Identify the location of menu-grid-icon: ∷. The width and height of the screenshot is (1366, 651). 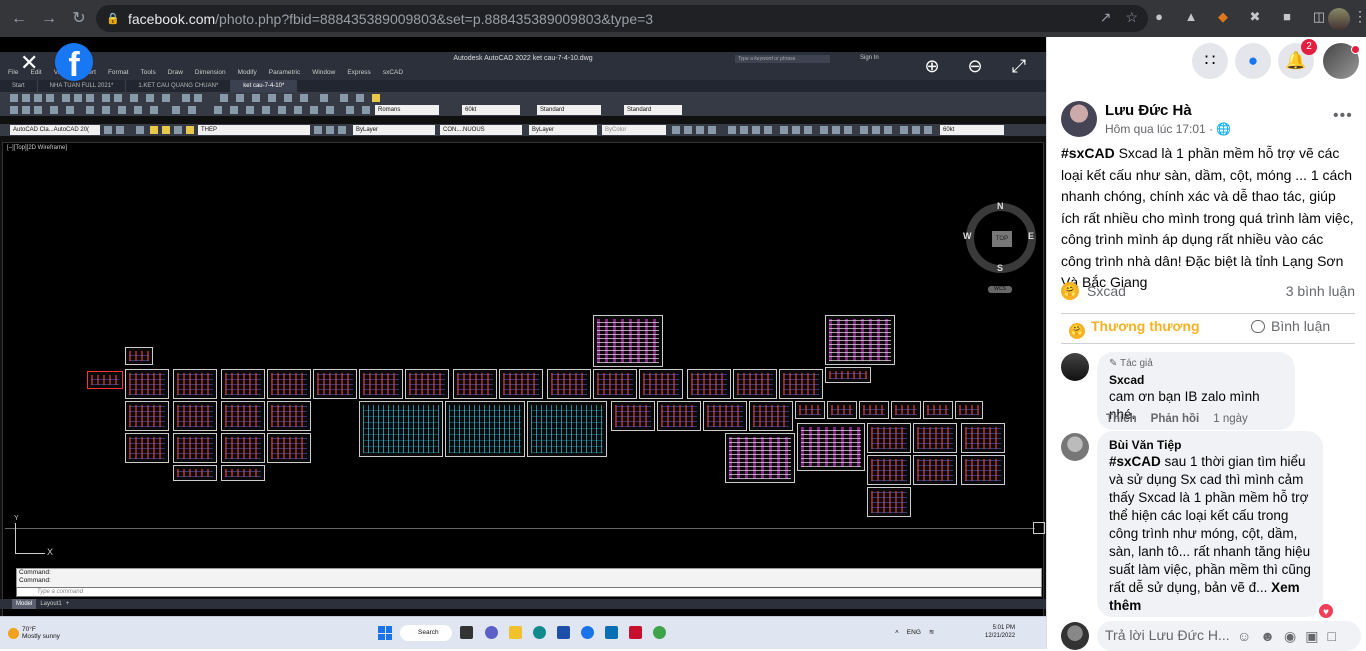
(1210, 61).